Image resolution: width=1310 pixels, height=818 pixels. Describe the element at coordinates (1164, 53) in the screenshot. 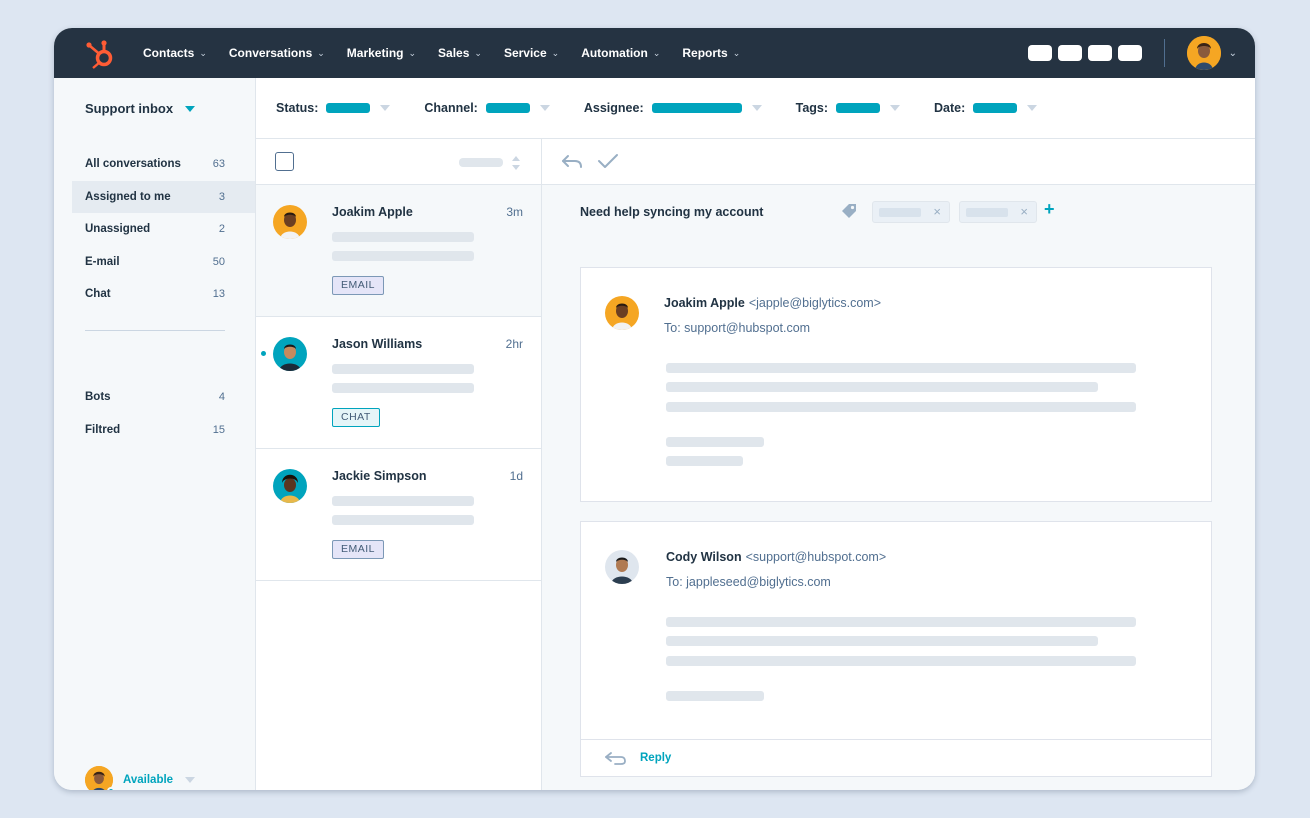

I see `nav-divider` at that location.